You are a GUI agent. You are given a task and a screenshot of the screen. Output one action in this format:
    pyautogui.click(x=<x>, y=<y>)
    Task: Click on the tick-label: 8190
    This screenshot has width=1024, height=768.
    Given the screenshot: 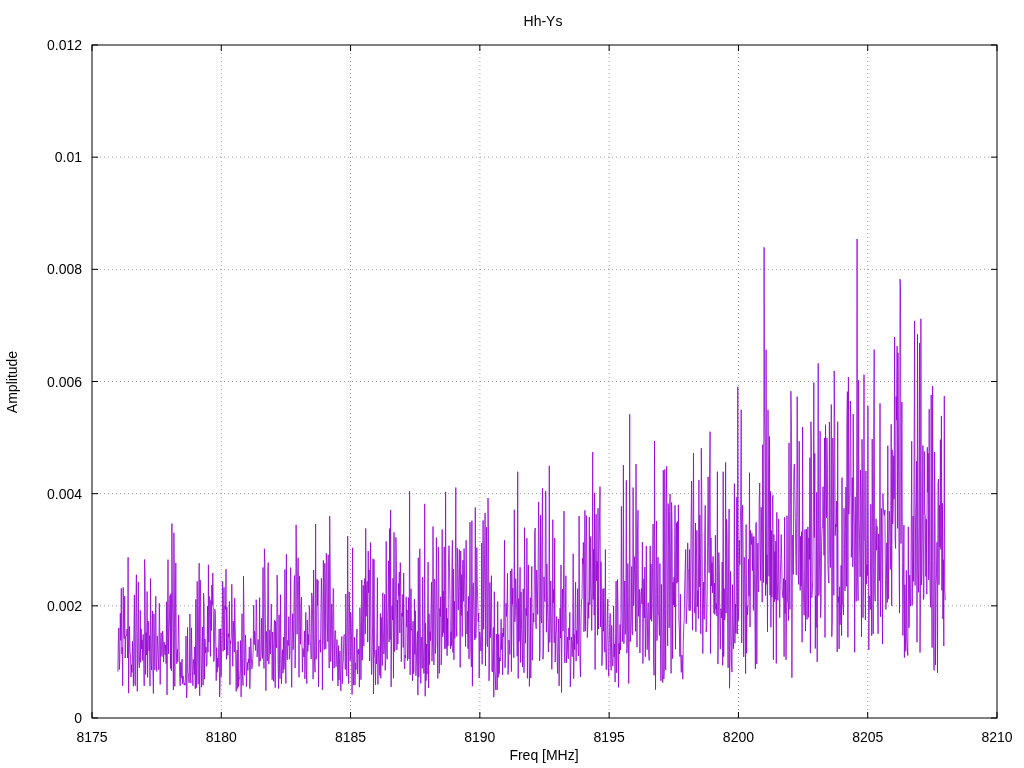 What is the action you would take?
    pyautogui.click(x=480, y=737)
    